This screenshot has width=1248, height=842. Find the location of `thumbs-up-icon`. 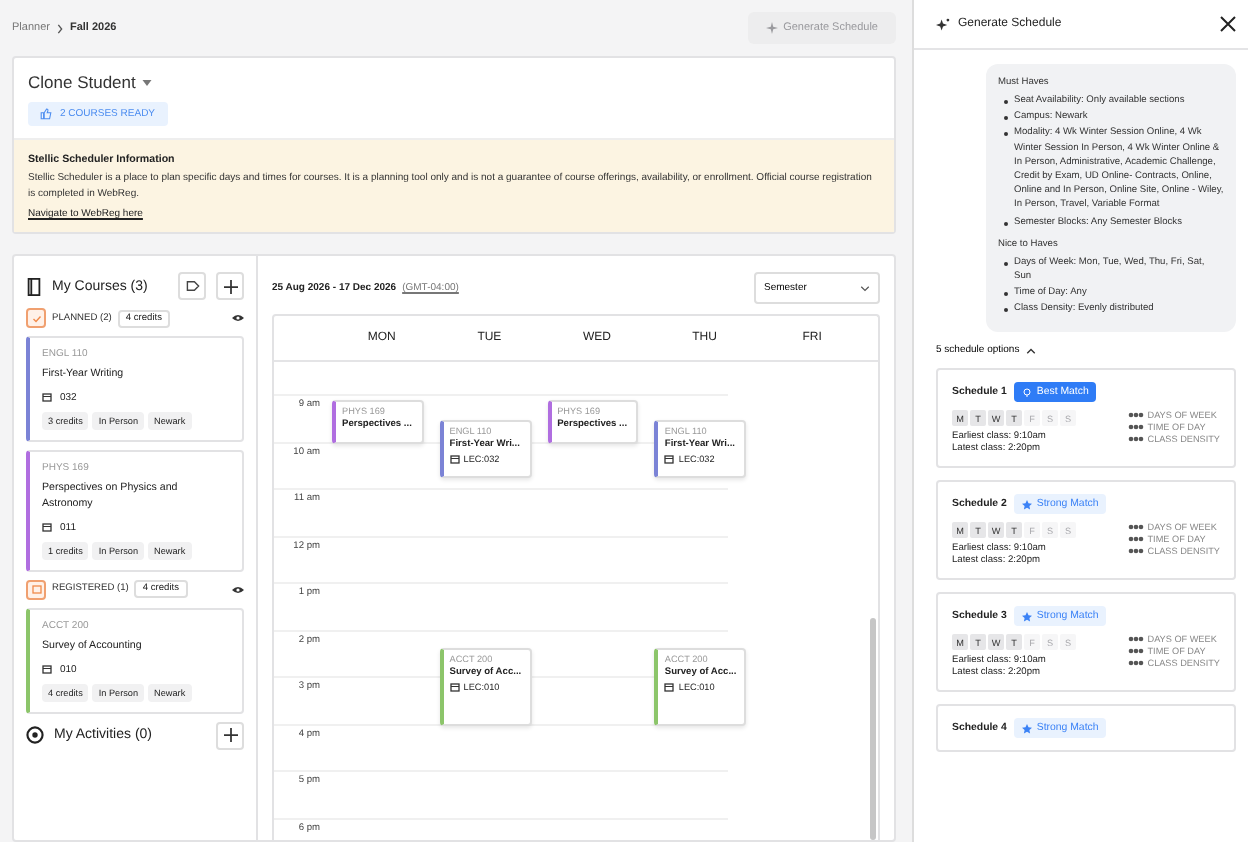

thumbs-up-icon is located at coordinates (46, 114).